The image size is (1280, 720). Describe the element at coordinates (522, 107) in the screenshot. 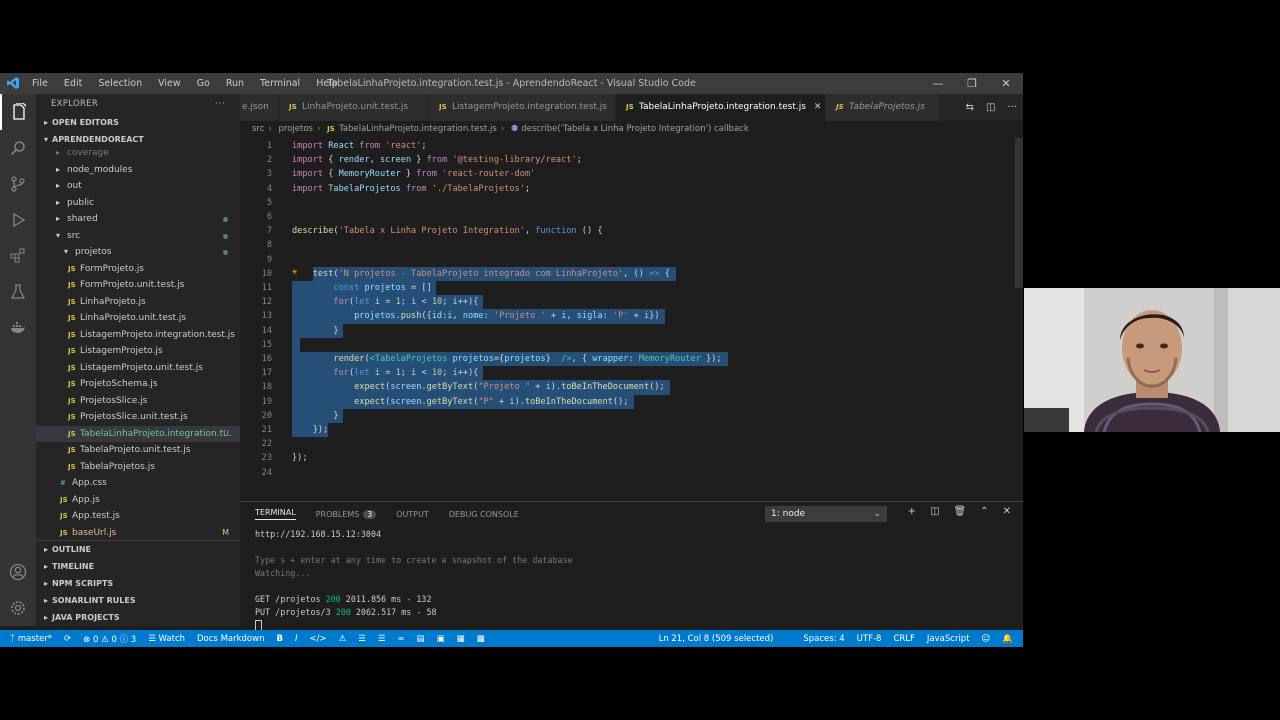

I see `tab-listagemprojeto-integration: JS ListagemProjeto.integration.test.js` at that location.